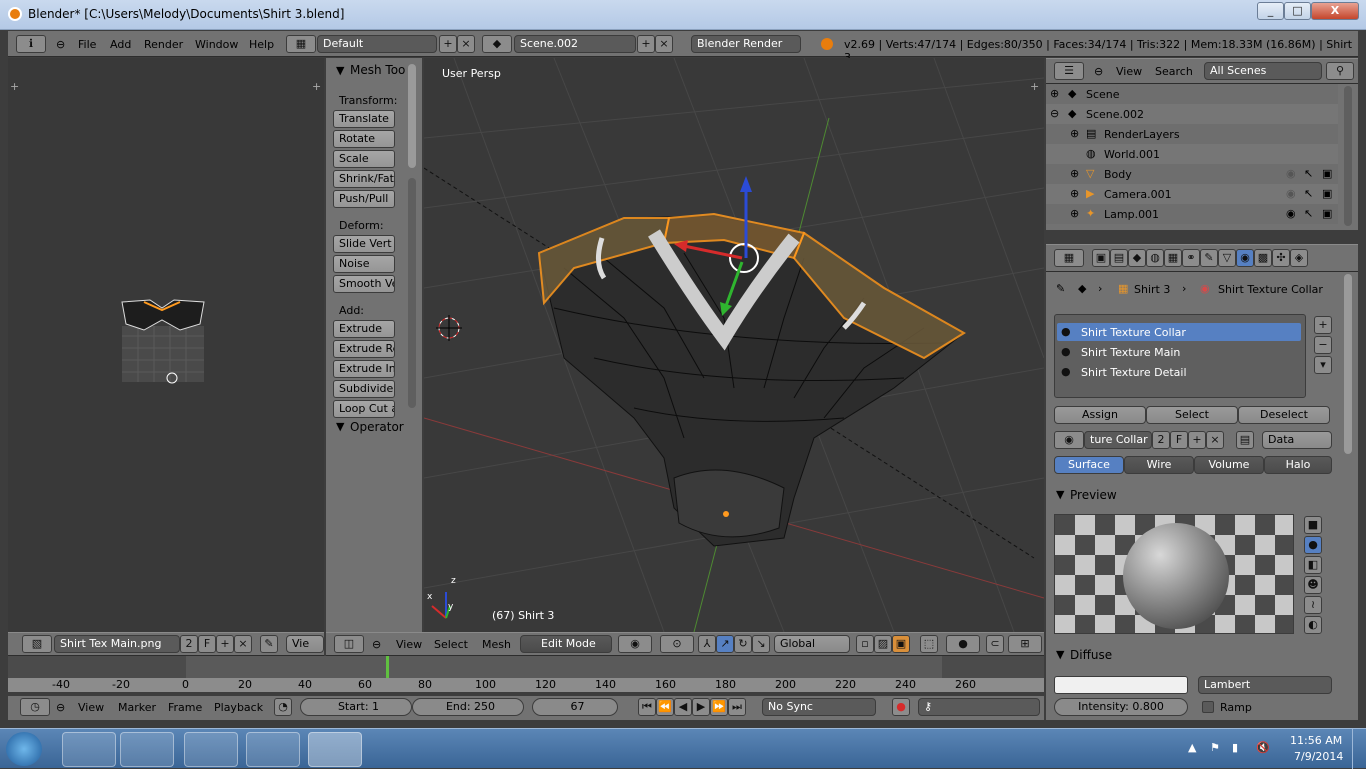  I want to click on snap-element-select: ⊞, so click(1025, 644).